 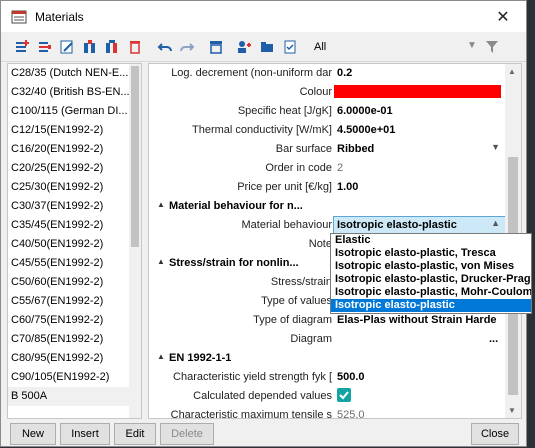 I want to click on prop-label: Log. decrement (non-uniform dar, so click(x=251, y=73).